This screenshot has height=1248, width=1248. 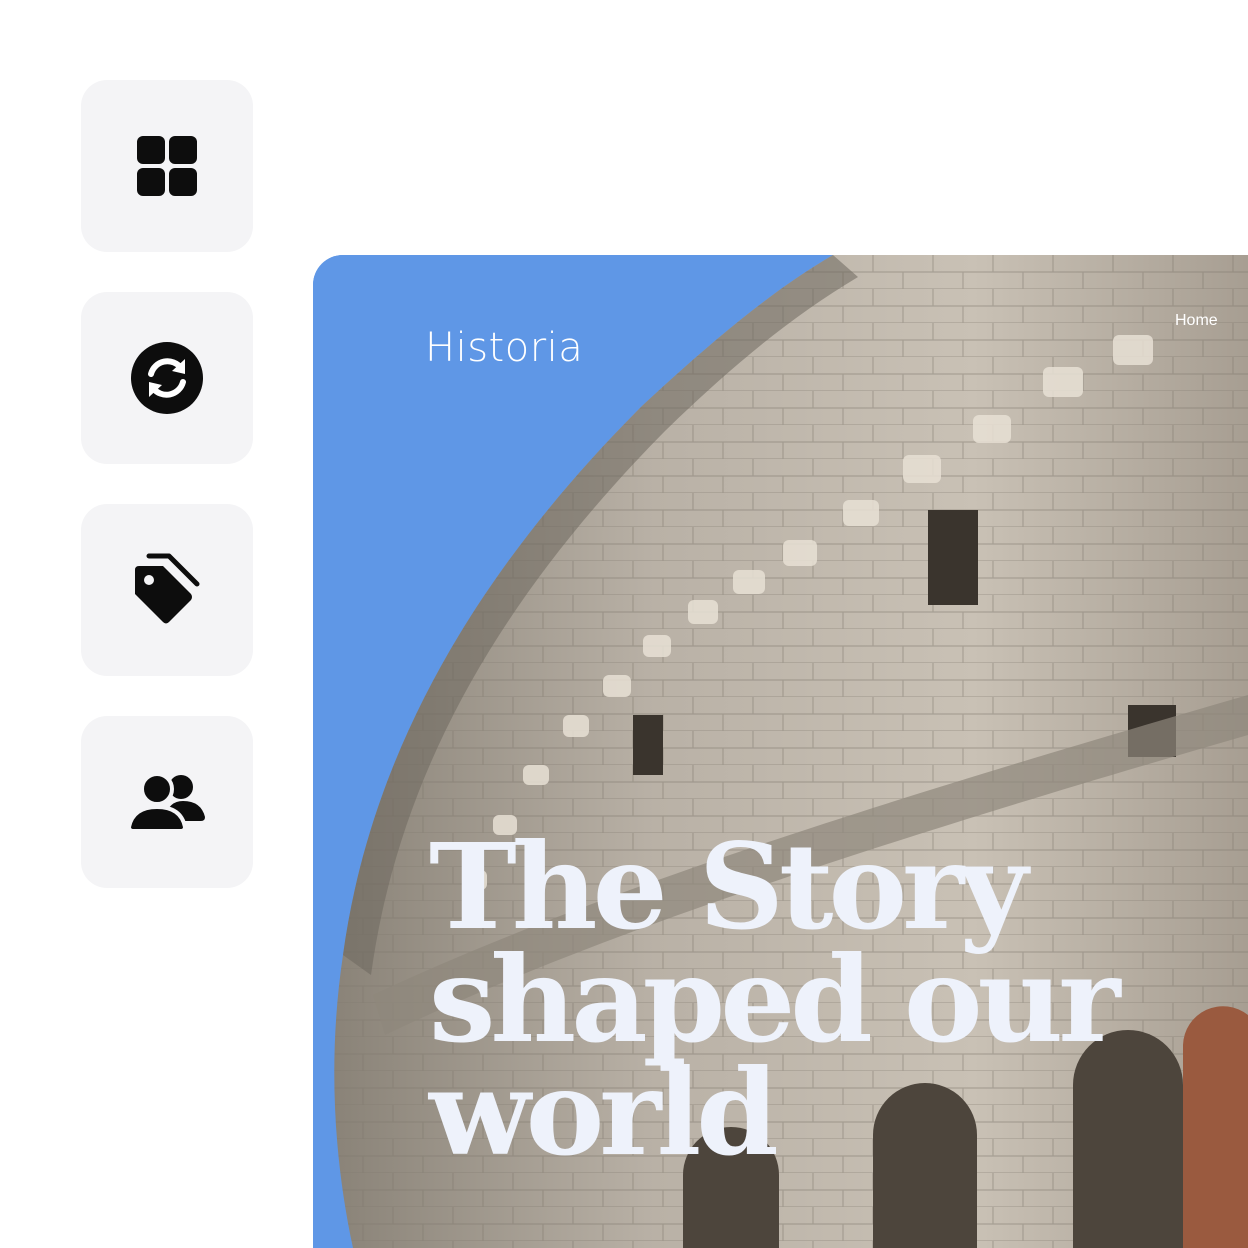 I want to click on grid-button, so click(x=167, y=166).